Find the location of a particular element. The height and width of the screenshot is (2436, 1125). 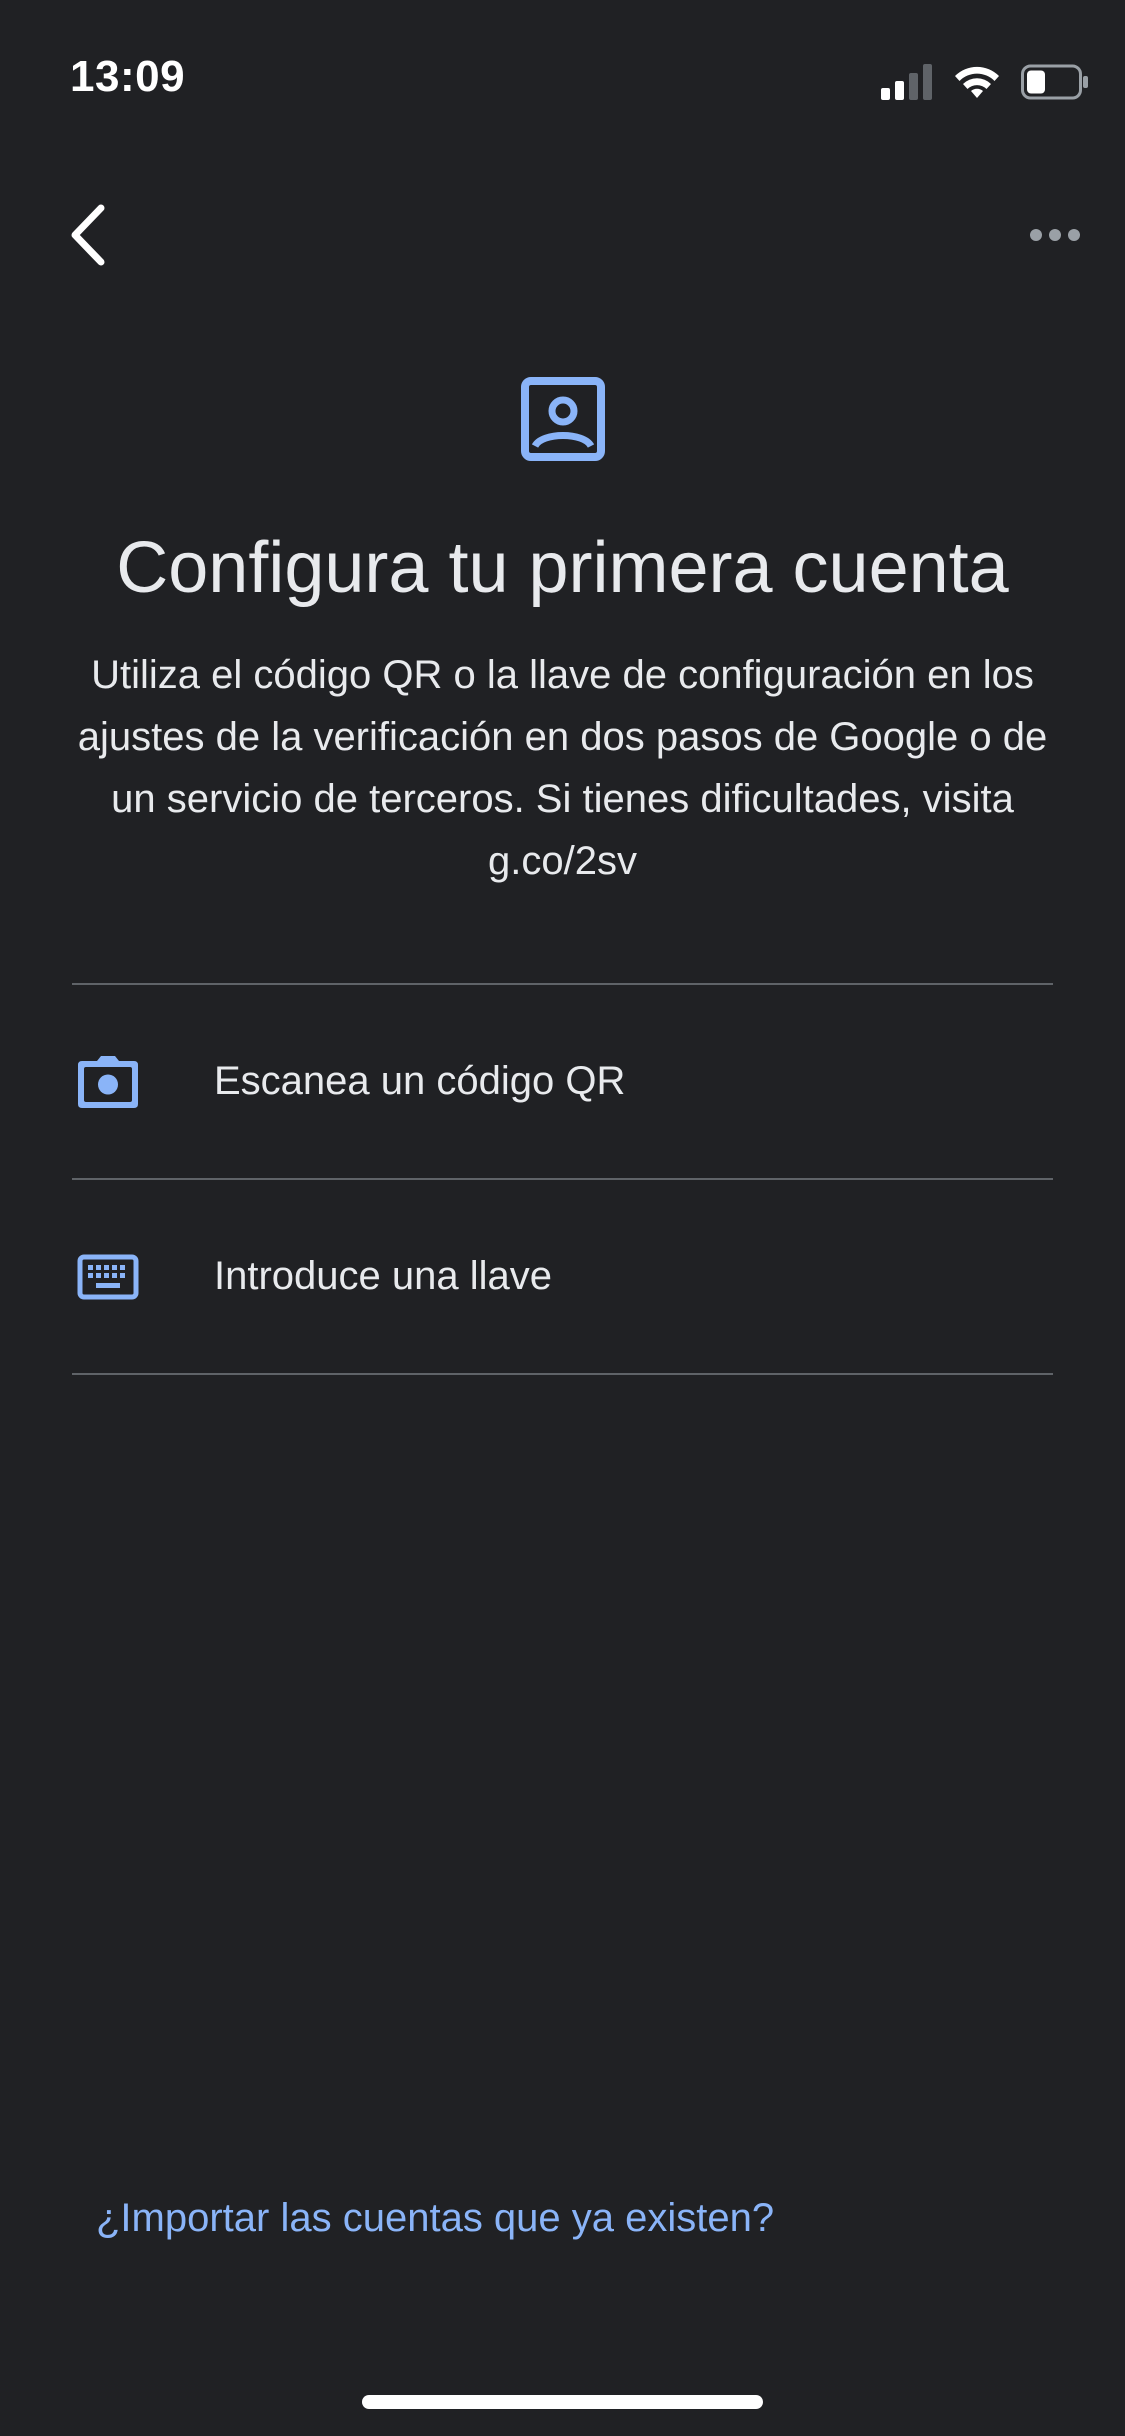

import-accounts-link: ¿Importar las cuentas que ya existen? is located at coordinates (435, 2218).